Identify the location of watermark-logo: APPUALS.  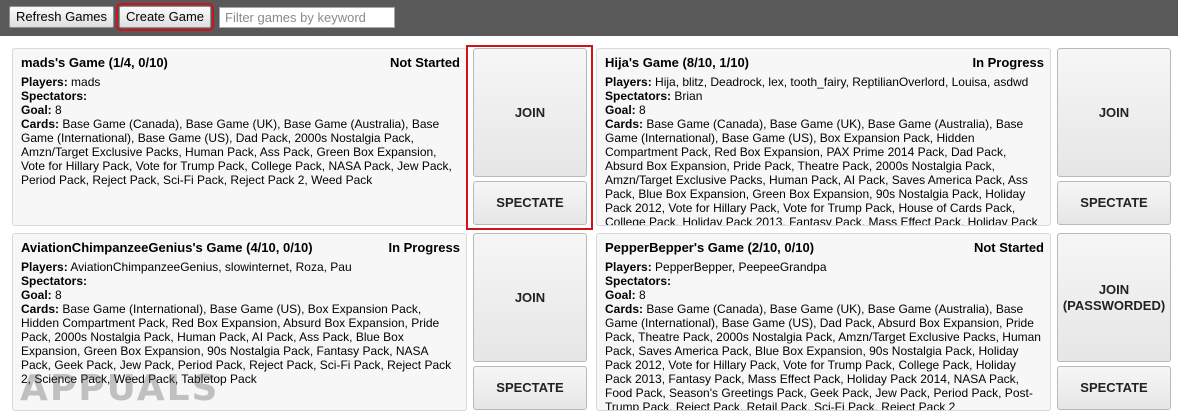
(120, 388).